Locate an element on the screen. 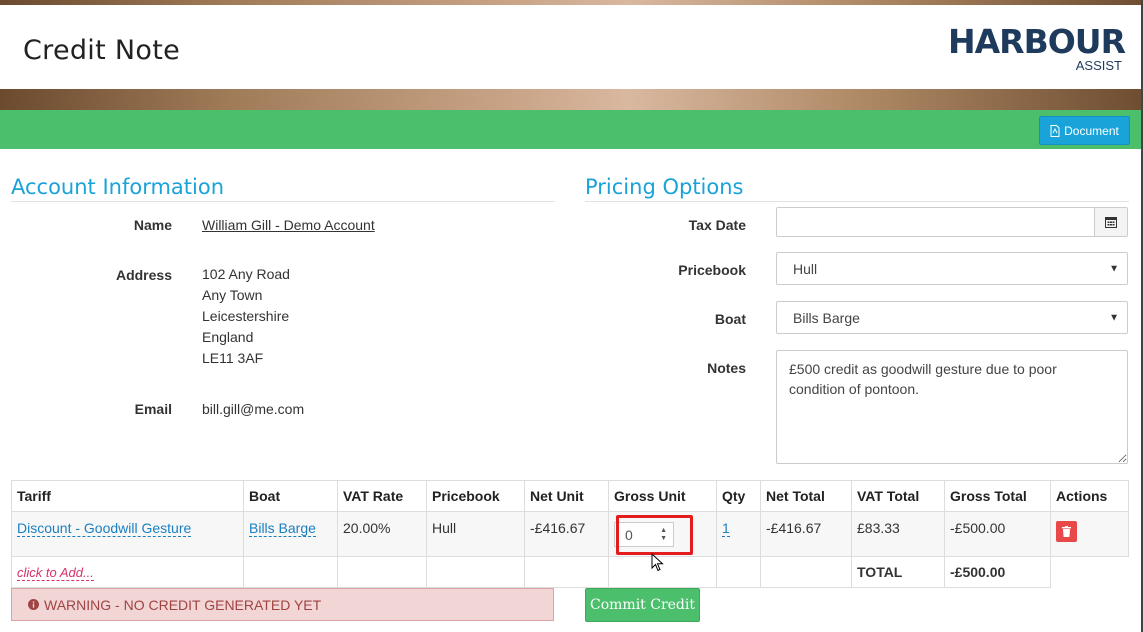  address-line: LE11 3AF is located at coordinates (233, 358).